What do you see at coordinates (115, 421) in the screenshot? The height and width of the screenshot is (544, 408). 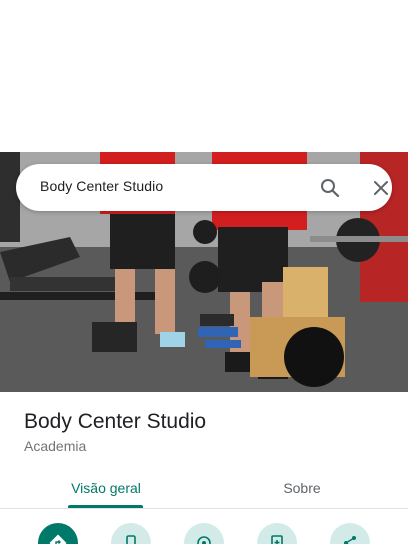 I see `place-title: Body Center Studio` at bounding box center [115, 421].